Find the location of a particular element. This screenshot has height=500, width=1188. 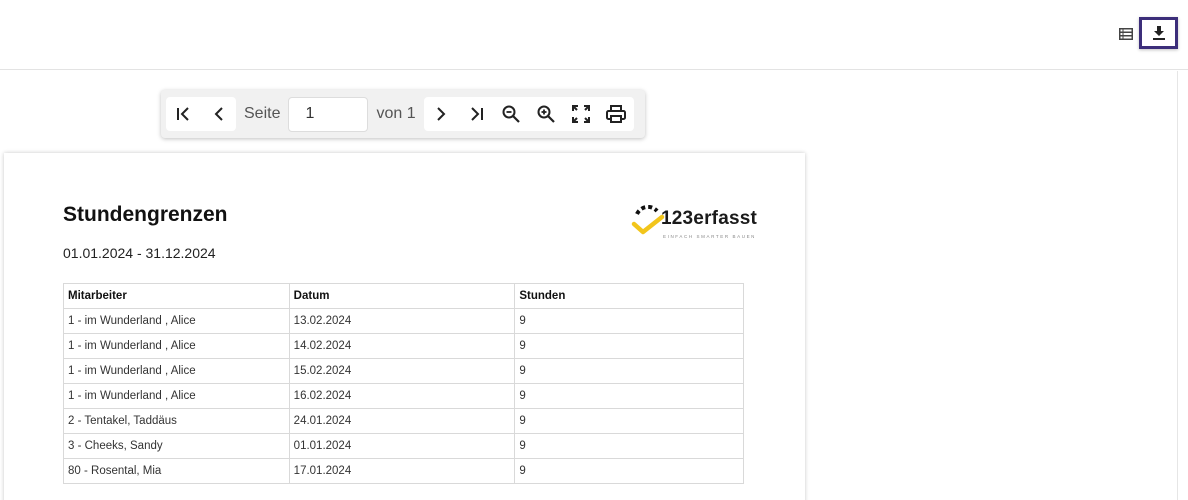

cell-employee: 3 - Cheeks, Sandy is located at coordinates (176, 446).